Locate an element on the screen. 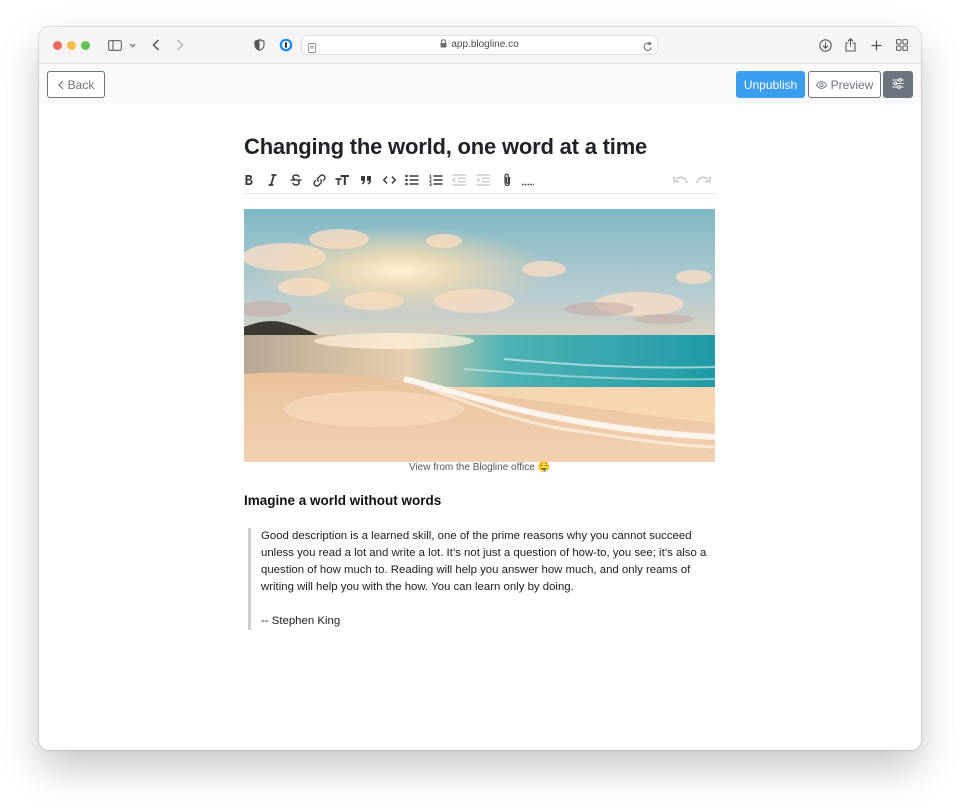 The width and height of the screenshot is (960, 802). image-caption: View from the Blogline office 🤤 is located at coordinates (479, 467).